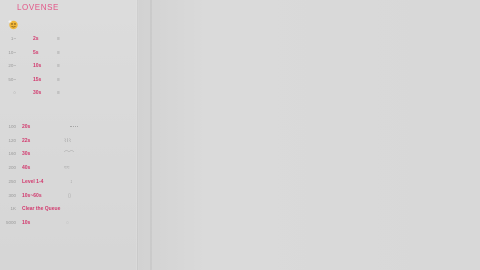  What do you see at coordinates (12, 52) in the screenshot?
I see `level-range: 10~` at bounding box center [12, 52].